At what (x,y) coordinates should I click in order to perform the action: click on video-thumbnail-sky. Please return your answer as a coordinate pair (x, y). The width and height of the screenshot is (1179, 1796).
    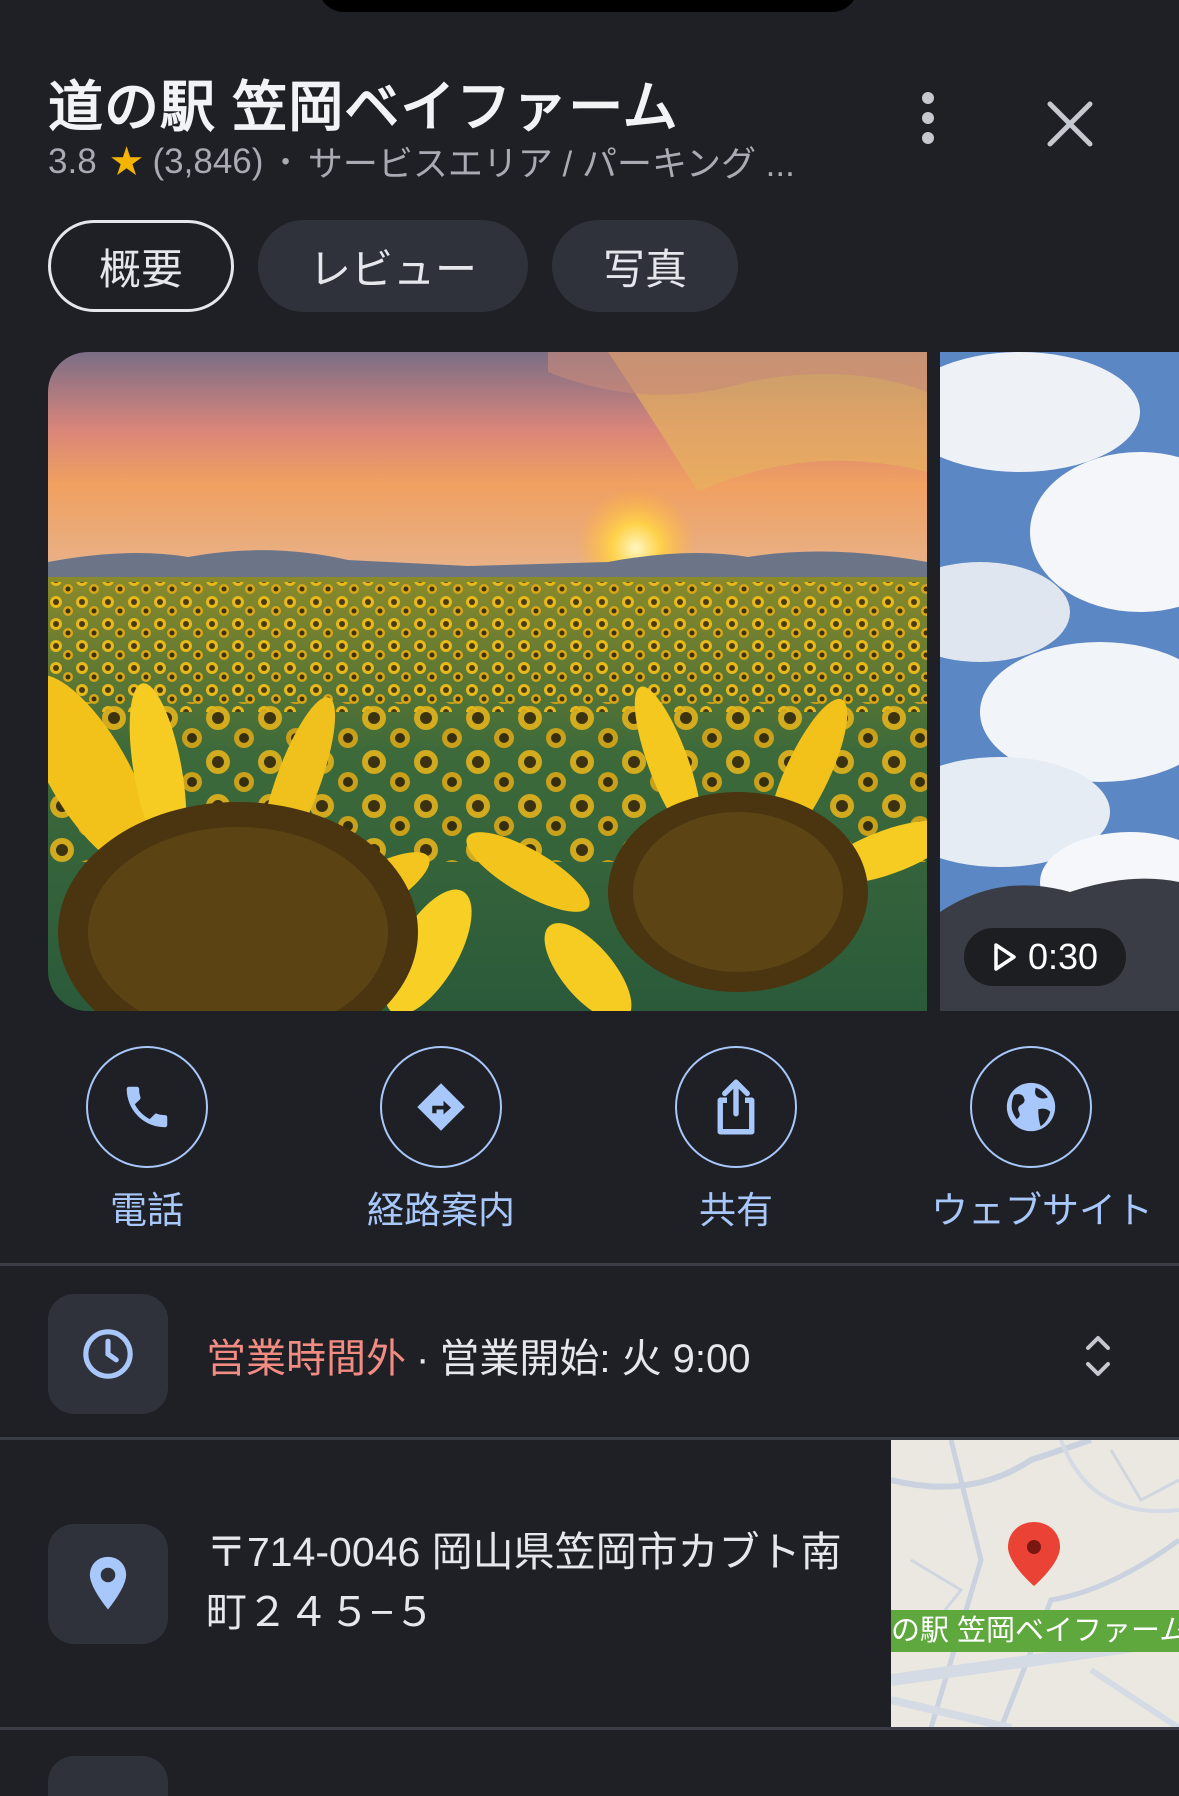
    Looking at the image, I should click on (1059, 681).